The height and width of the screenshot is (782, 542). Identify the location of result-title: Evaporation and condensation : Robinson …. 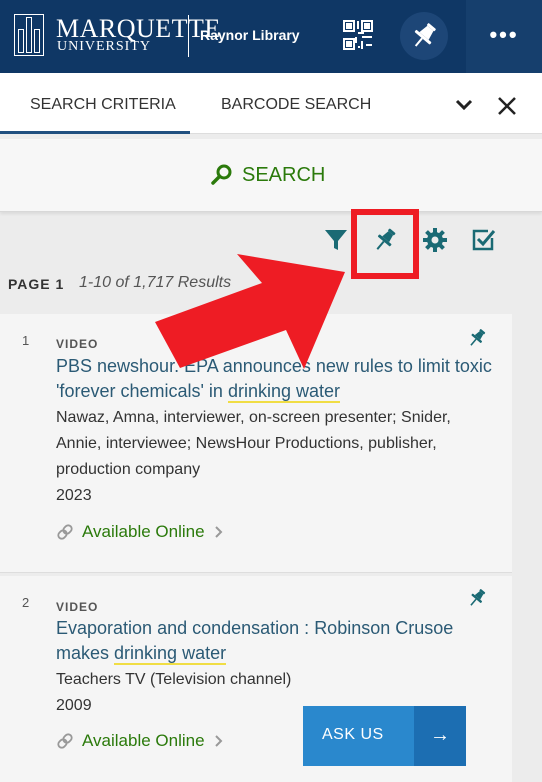
(276, 641).